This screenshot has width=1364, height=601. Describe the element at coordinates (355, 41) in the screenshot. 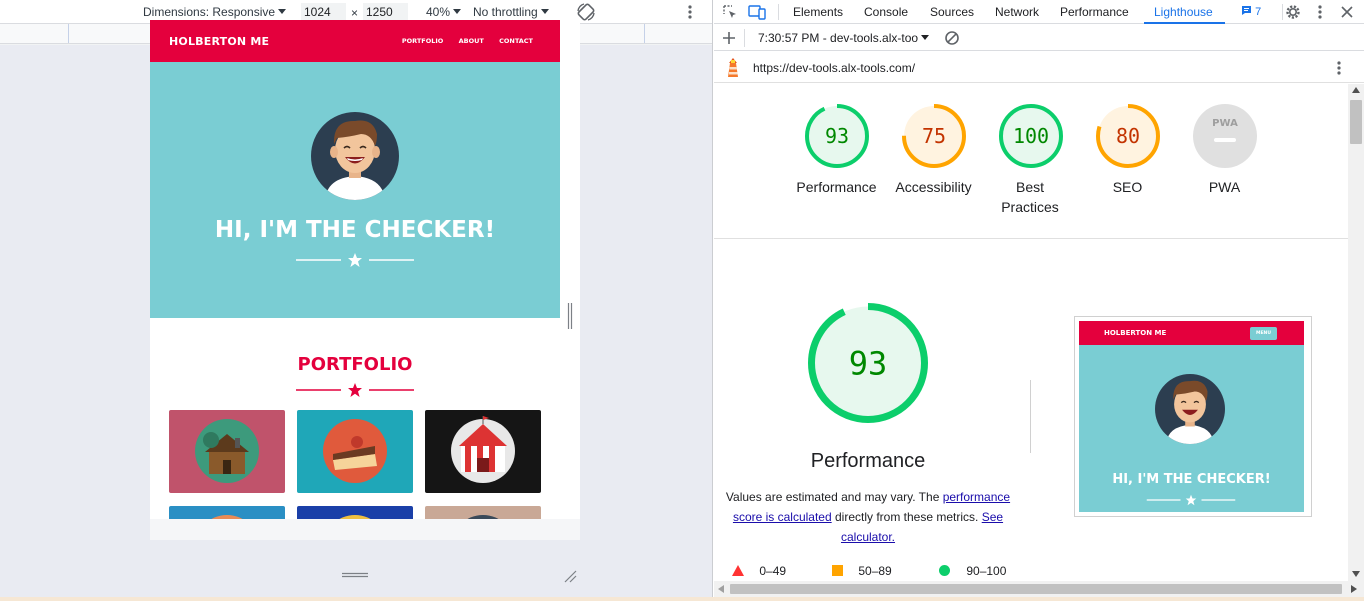

I see `site-navbar: HOLBERTON ME PORTFOLIO ABOUT CONTACT` at that location.